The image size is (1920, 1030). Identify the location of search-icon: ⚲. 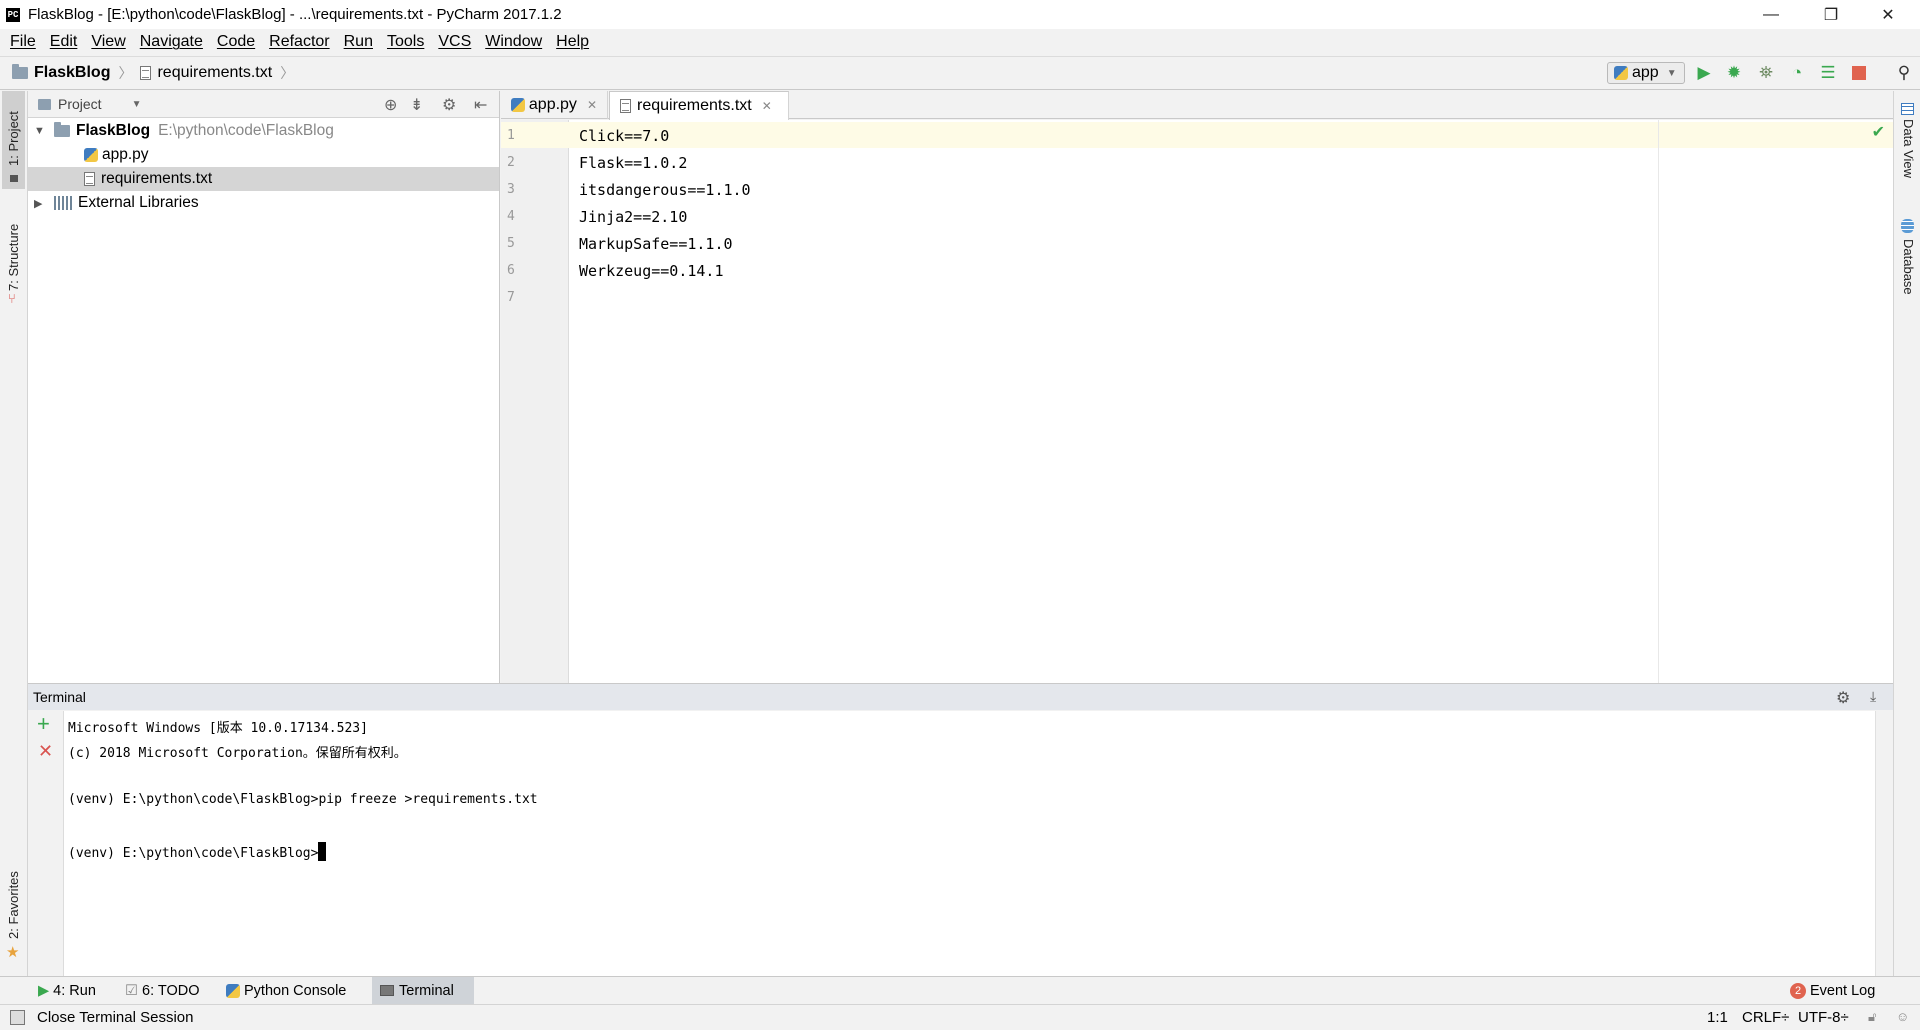
(1904, 73).